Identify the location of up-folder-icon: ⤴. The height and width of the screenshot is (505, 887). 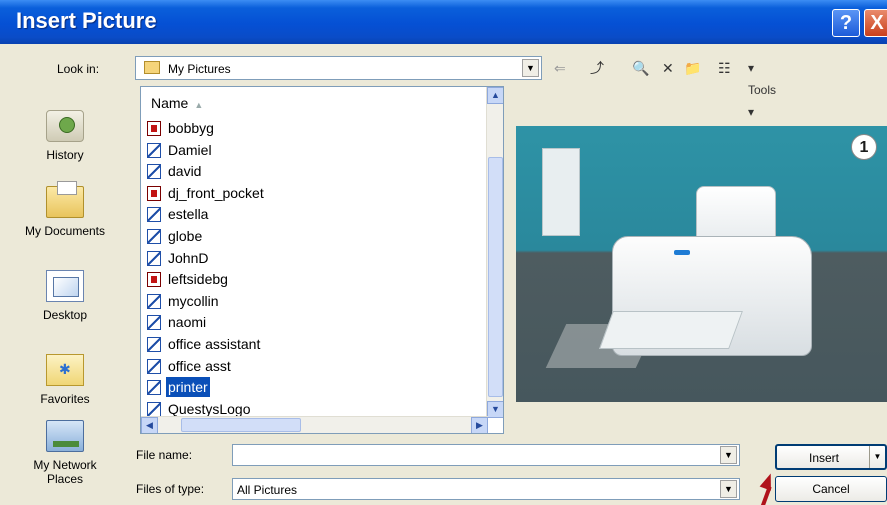
(597, 68).